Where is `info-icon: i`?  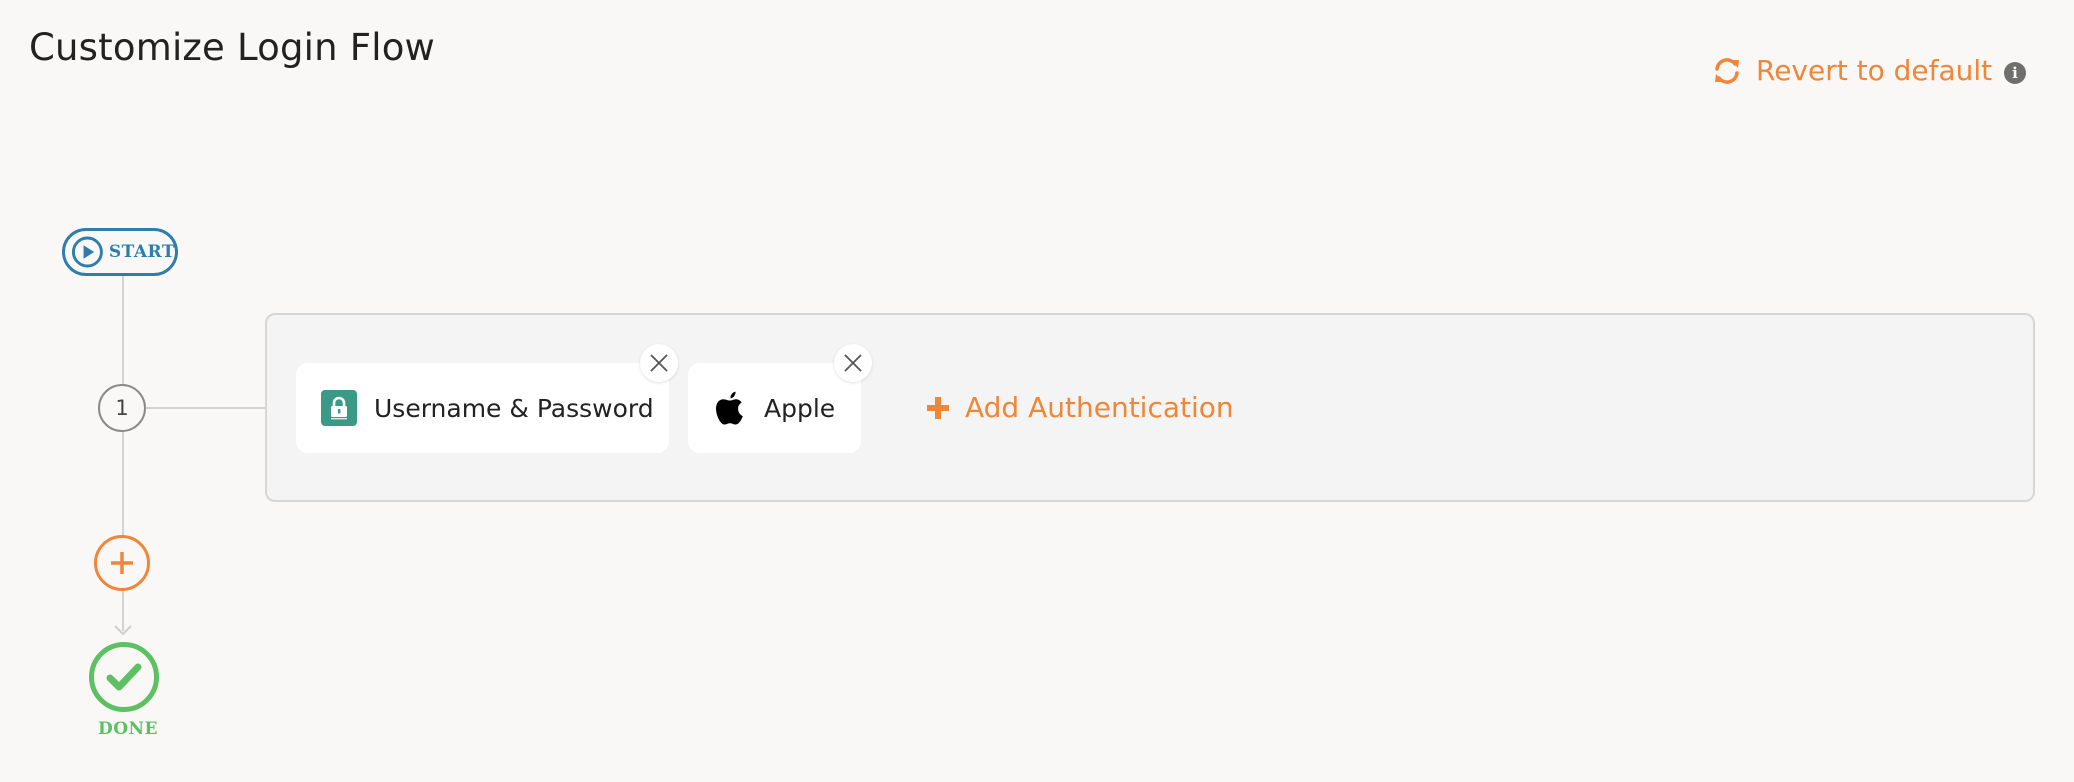
info-icon: i is located at coordinates (2015, 73).